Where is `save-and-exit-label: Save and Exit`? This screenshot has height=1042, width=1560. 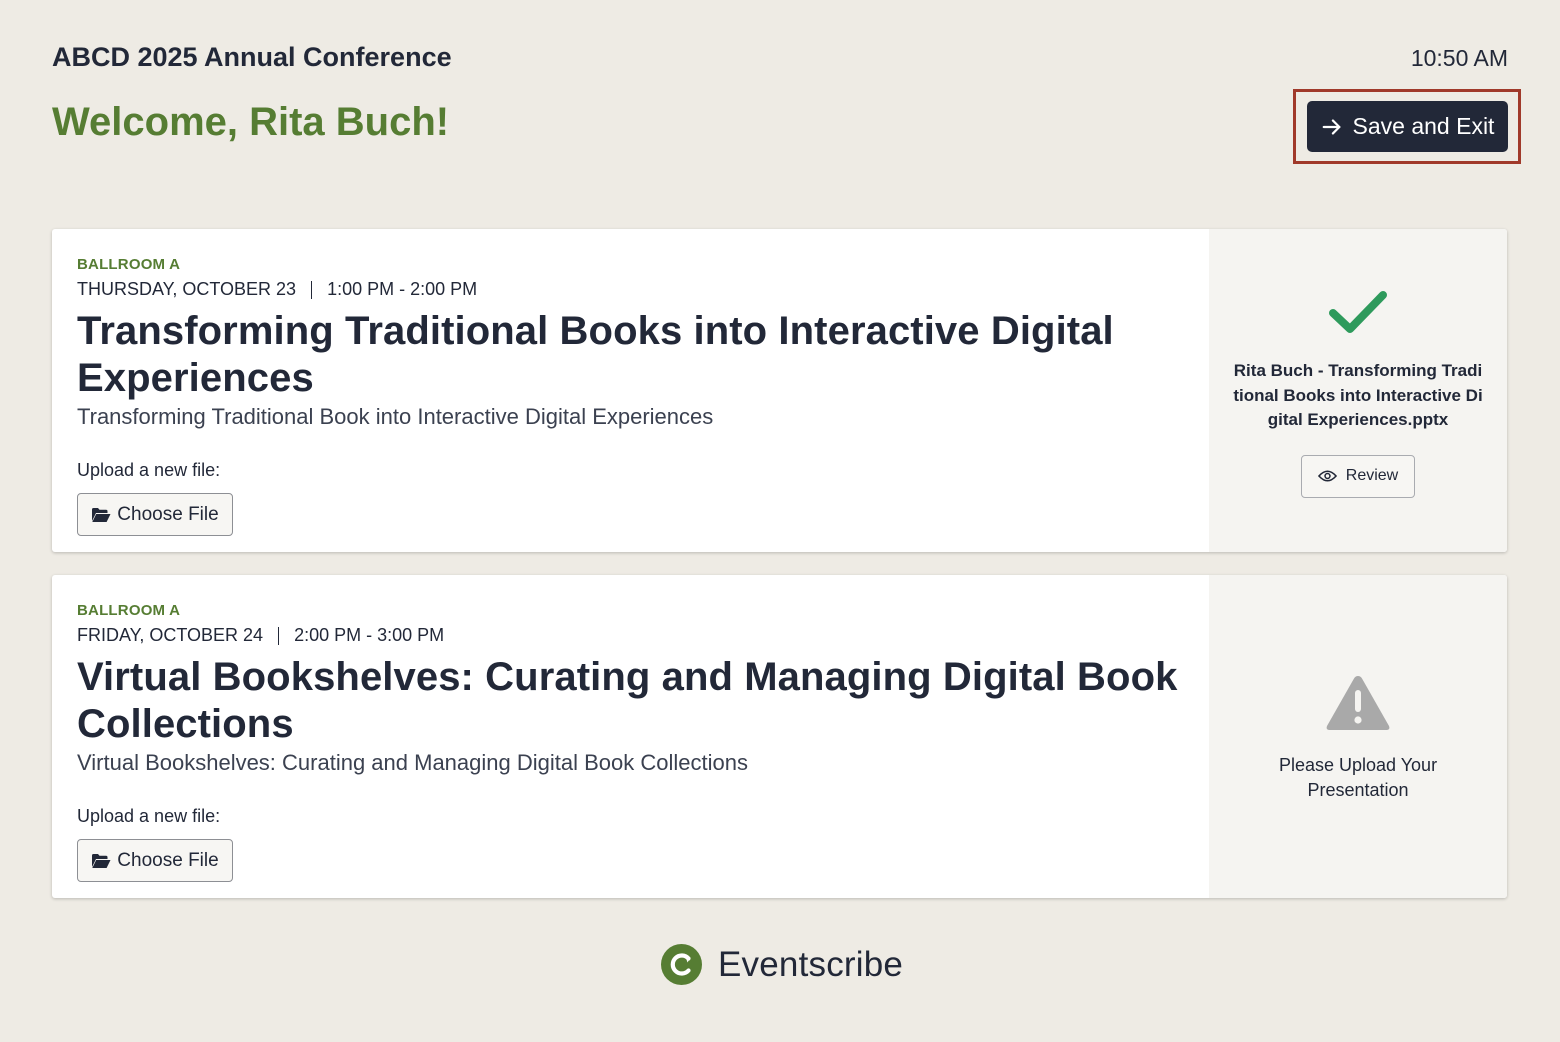 save-and-exit-label: Save and Exit is located at coordinates (1423, 126).